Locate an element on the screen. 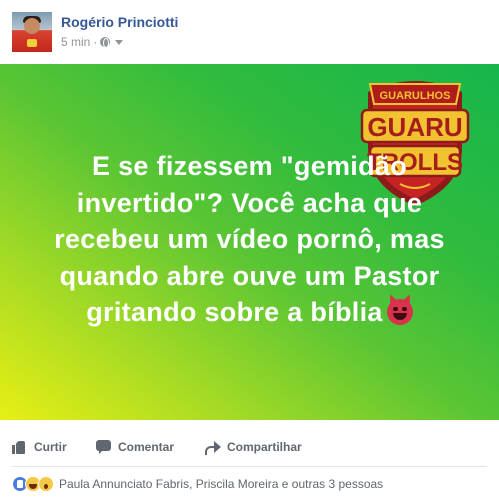 The image size is (499, 503). post-header: Rogério Princiotti 5 min · is located at coordinates (249, 32).